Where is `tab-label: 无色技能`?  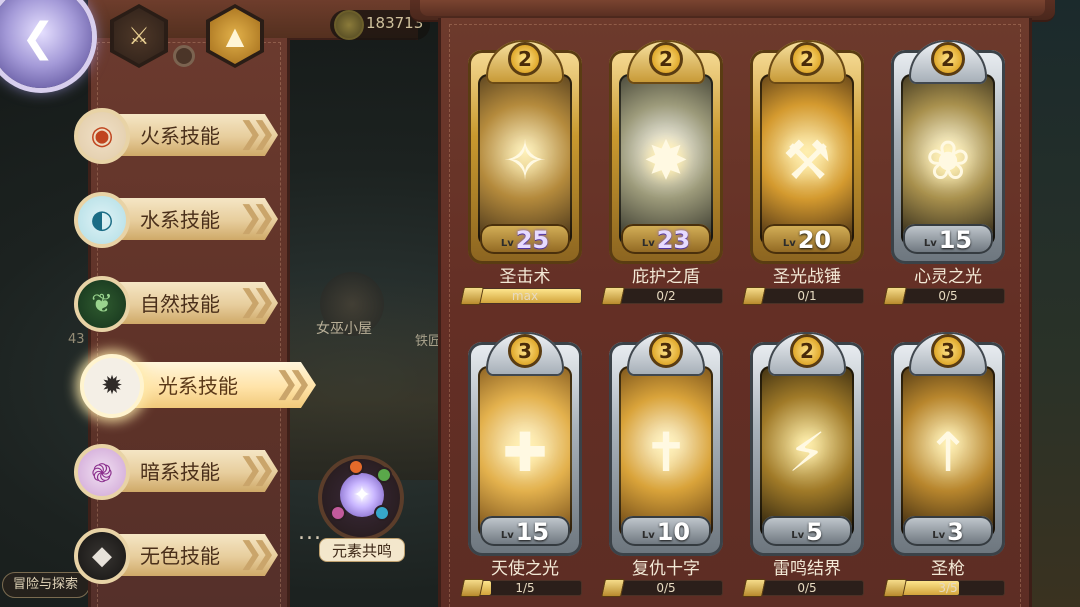
tab-label: 无色技能 is located at coordinates (180, 556).